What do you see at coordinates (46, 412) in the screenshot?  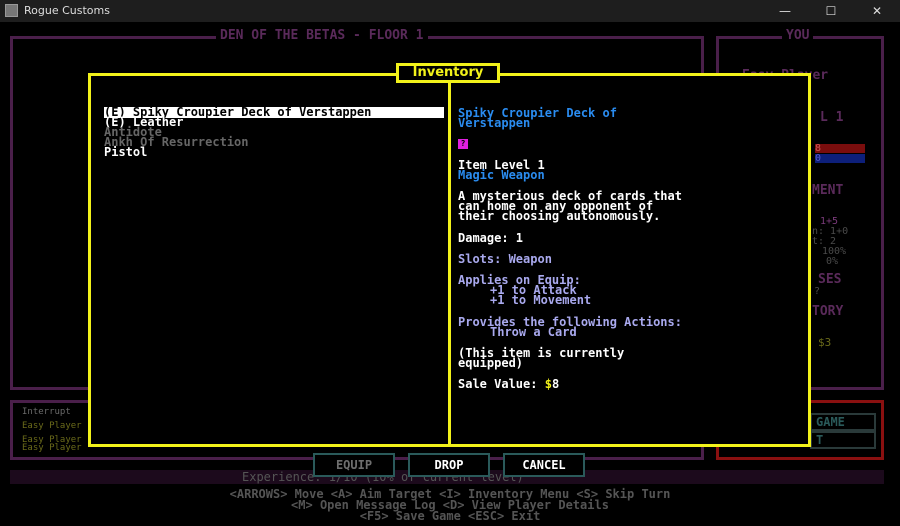 I see `log-line: Interrupt` at bounding box center [46, 412].